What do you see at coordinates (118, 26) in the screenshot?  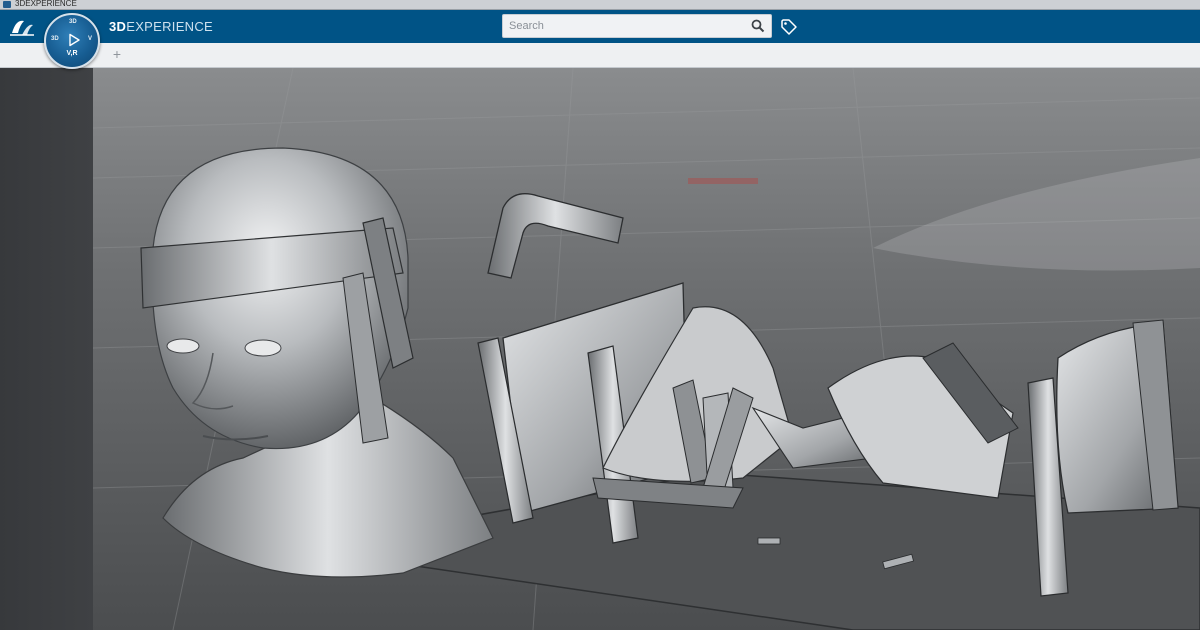 I see `brand-part-3d: 3D` at bounding box center [118, 26].